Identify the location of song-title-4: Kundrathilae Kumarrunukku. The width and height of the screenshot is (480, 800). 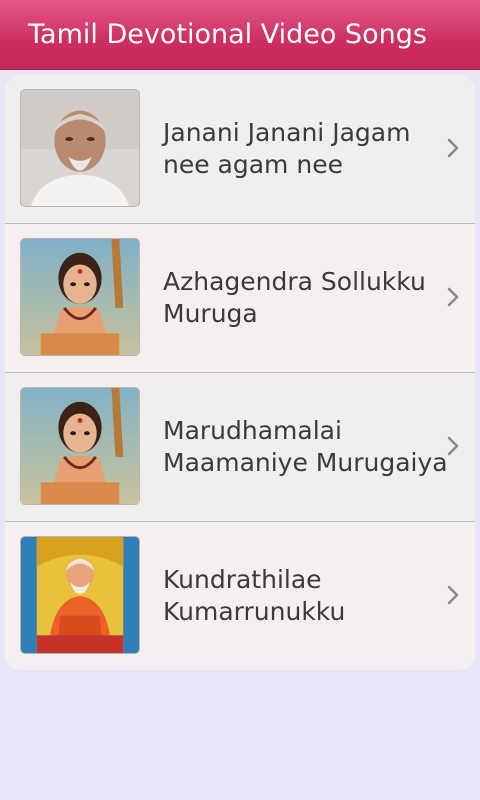
(254, 595).